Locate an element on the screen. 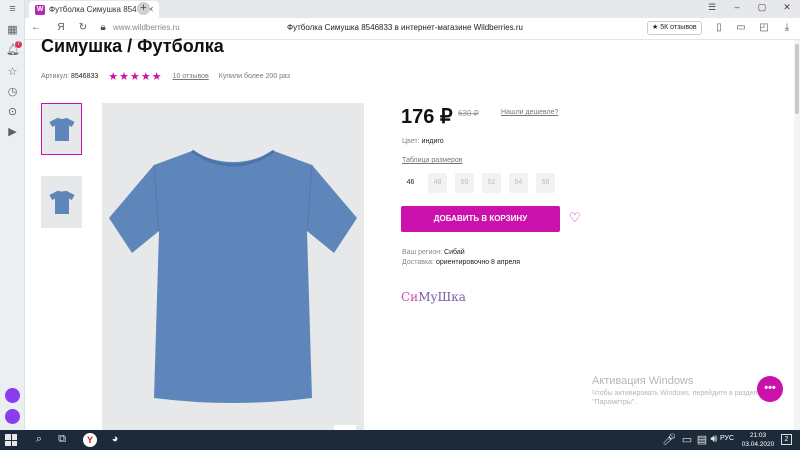 The image size is (800, 450). language-indicator: РУС is located at coordinates (727, 438).